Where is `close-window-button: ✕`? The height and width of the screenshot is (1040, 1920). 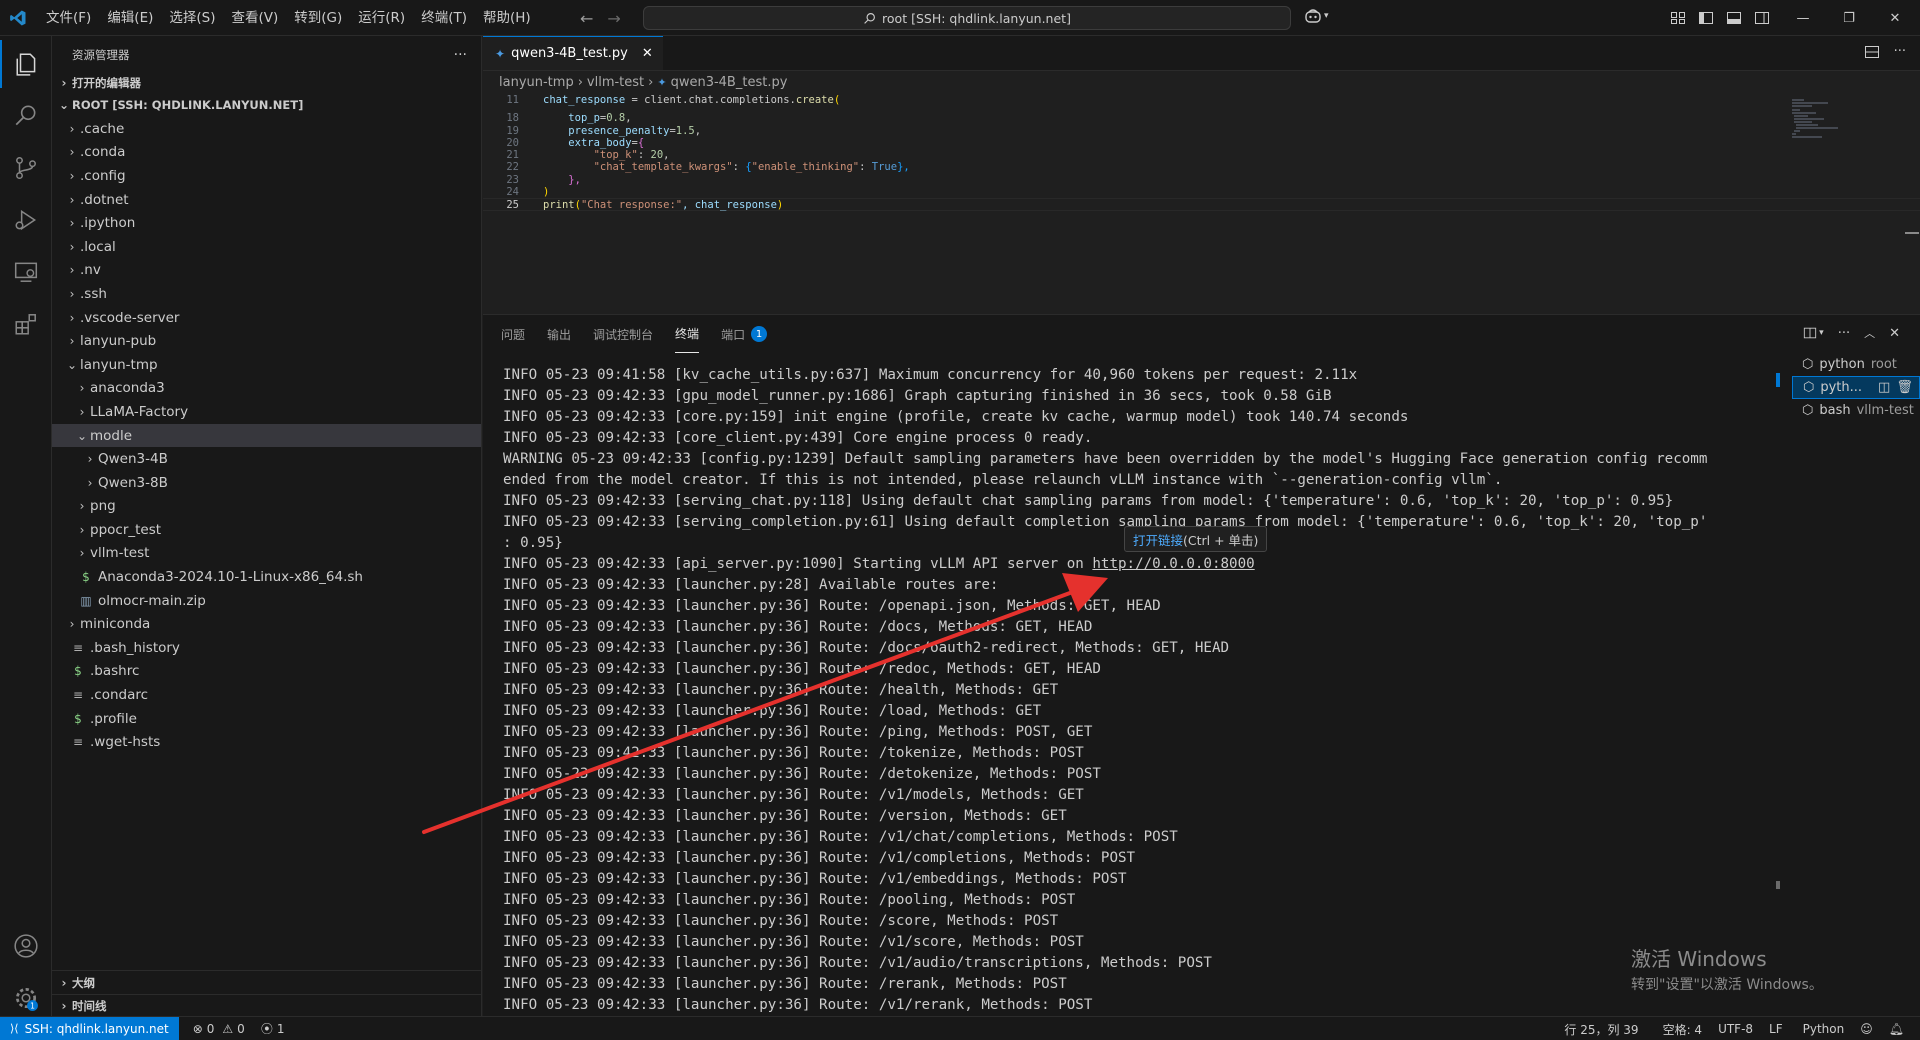 close-window-button: ✕ is located at coordinates (1895, 18).